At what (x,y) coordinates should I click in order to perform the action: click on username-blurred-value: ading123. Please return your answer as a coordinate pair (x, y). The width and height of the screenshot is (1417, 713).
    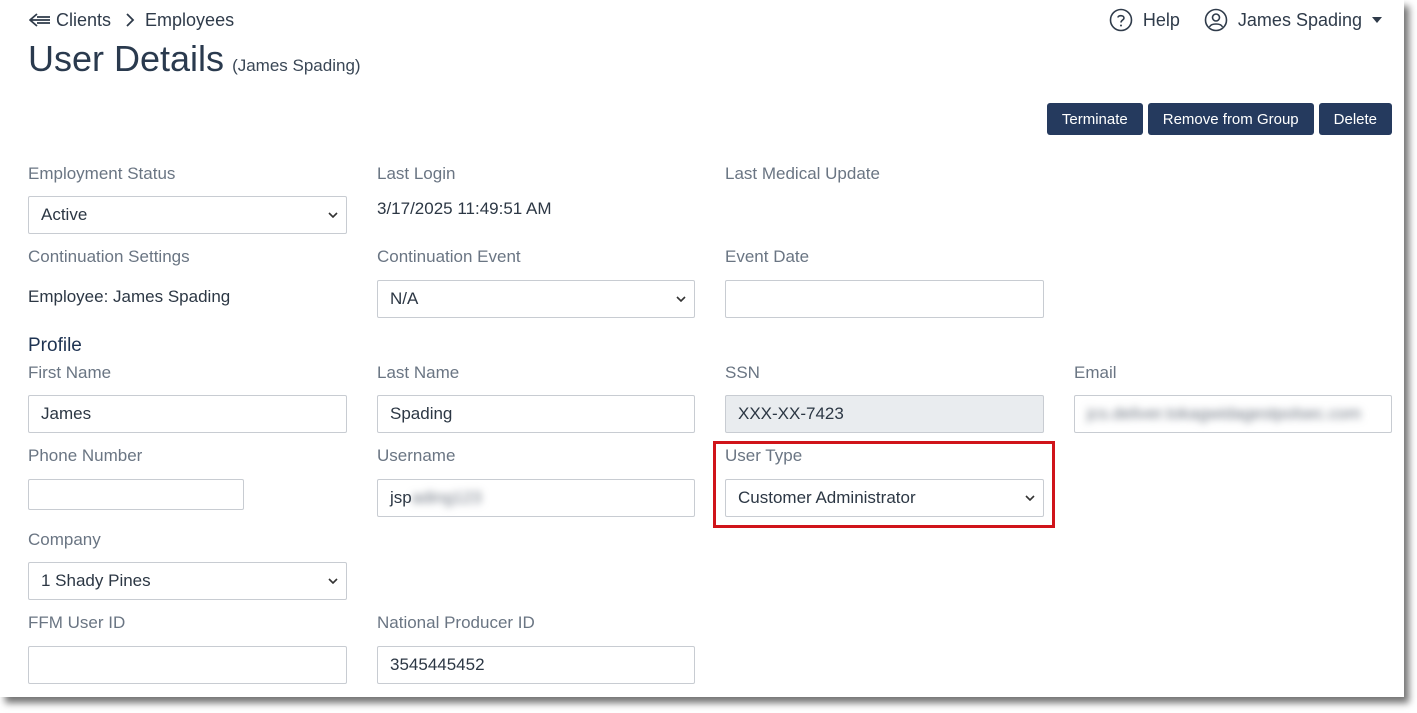
    Looking at the image, I should click on (446, 497).